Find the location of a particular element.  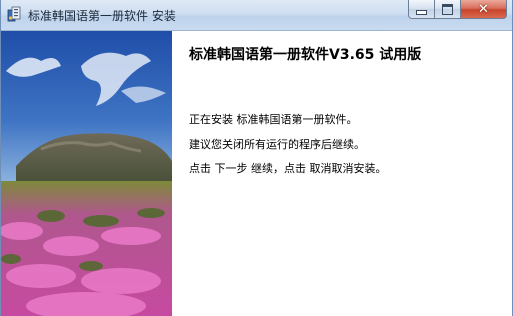

maximize-icon is located at coordinates (447, 9).